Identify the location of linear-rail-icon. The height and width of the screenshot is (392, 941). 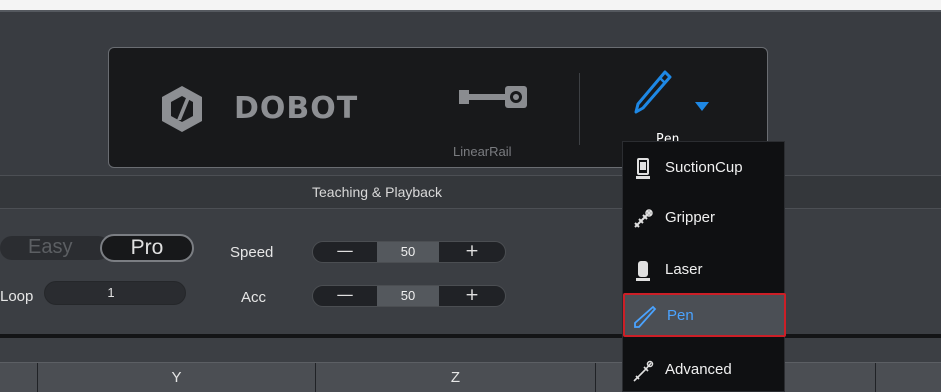
(495, 97).